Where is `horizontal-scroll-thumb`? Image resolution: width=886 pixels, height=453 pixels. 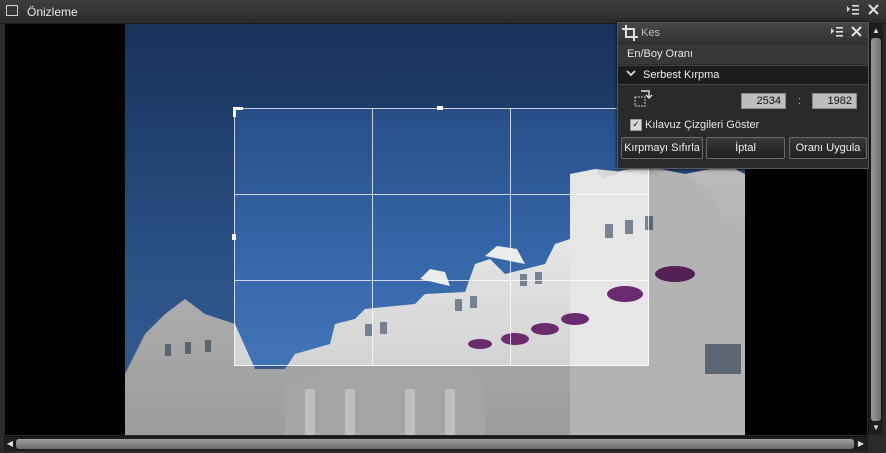 horizontal-scroll-thumb is located at coordinates (435, 444).